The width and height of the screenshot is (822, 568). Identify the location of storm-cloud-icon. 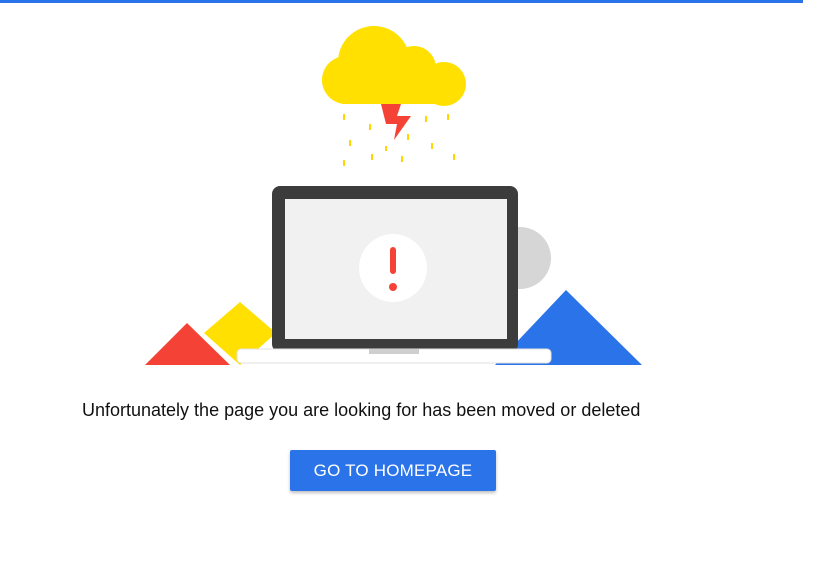
(394, 96).